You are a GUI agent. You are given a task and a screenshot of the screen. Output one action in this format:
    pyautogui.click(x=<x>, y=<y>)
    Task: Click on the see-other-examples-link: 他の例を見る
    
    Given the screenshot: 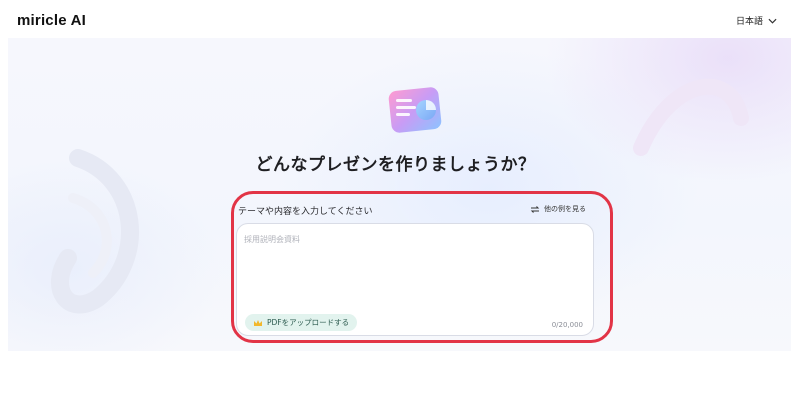 What is the action you would take?
    pyautogui.click(x=558, y=209)
    